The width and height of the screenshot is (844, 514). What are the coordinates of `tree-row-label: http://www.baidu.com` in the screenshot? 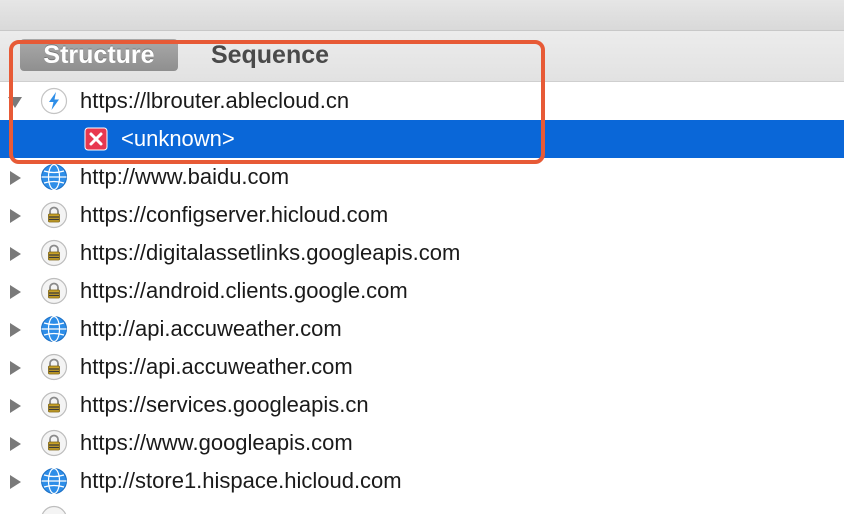 It's located at (185, 176).